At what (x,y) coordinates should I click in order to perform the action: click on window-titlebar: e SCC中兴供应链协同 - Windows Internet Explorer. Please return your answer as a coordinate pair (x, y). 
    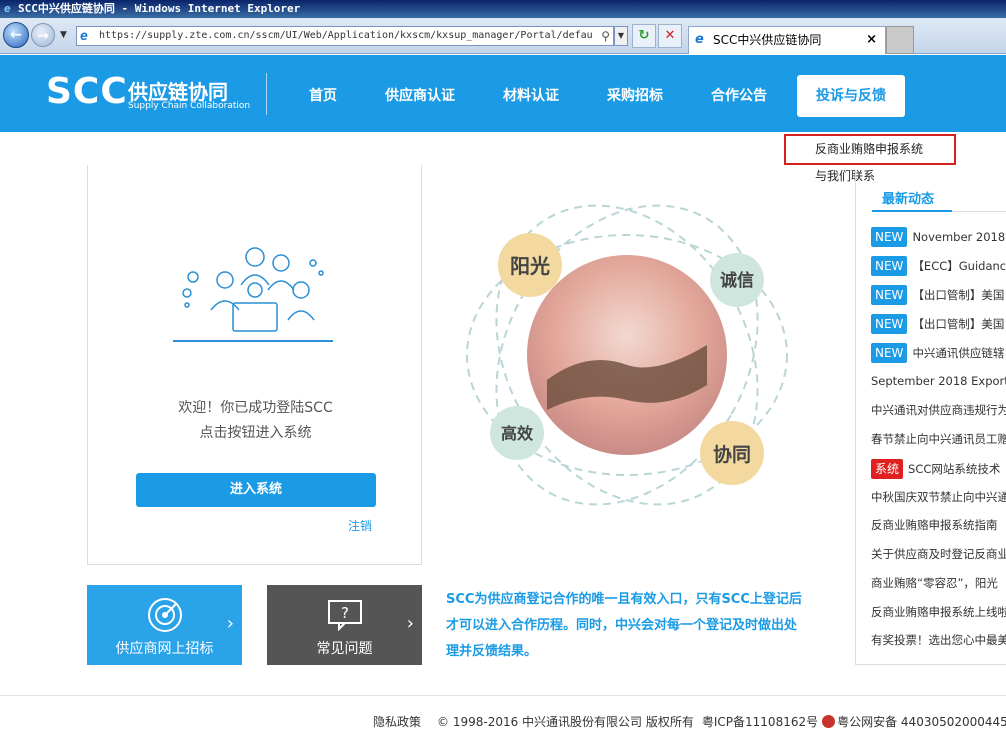
    Looking at the image, I should click on (503, 9).